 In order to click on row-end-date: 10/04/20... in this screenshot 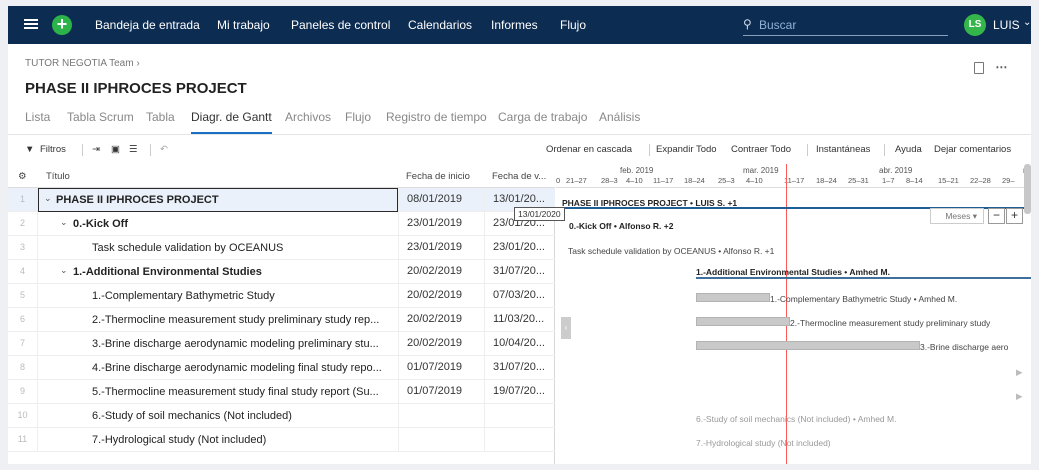, I will do `click(519, 343)`.